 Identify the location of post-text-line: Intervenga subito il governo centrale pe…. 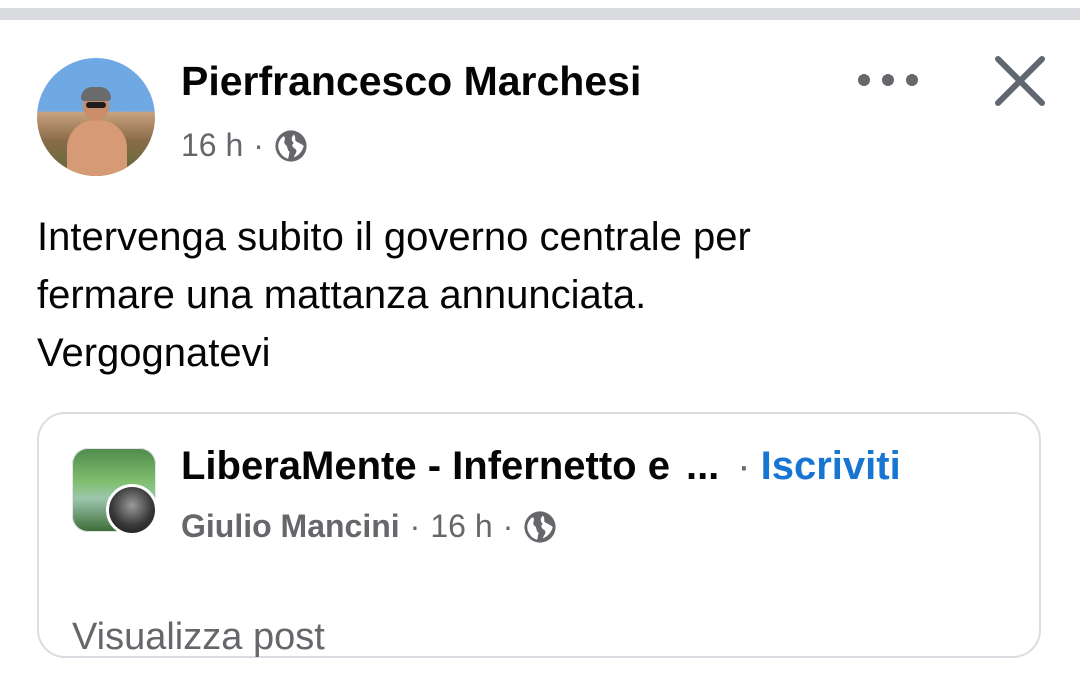
(394, 237).